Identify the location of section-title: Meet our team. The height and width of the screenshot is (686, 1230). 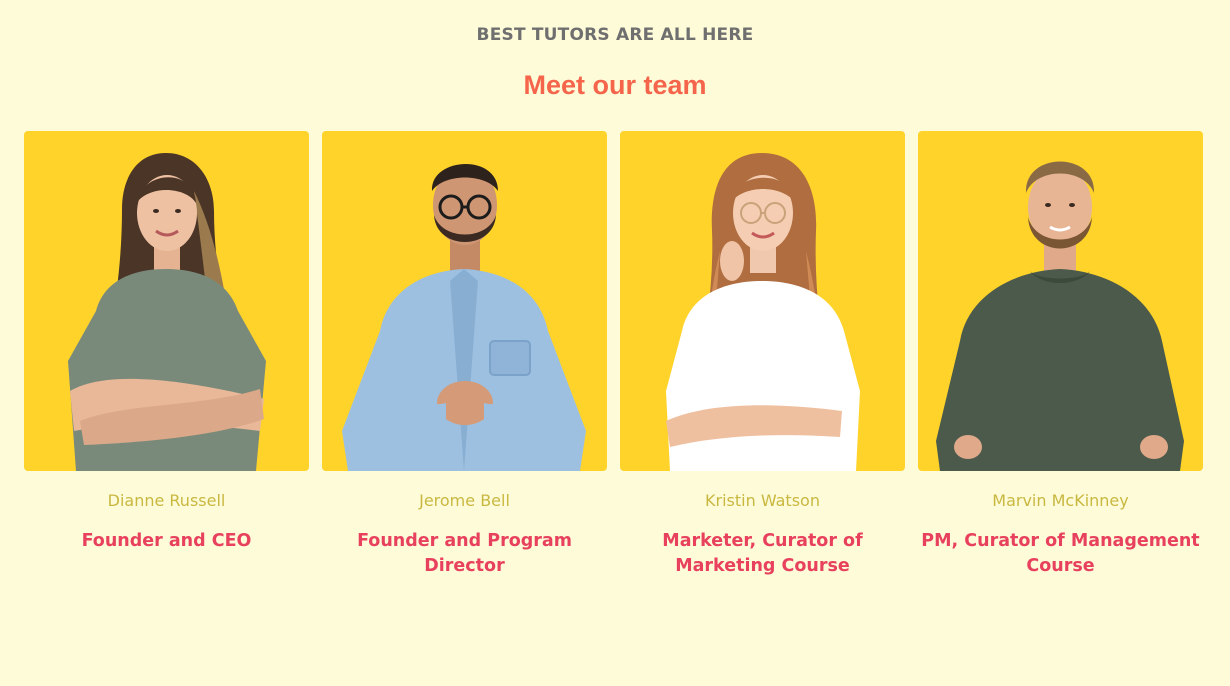
(615, 85).